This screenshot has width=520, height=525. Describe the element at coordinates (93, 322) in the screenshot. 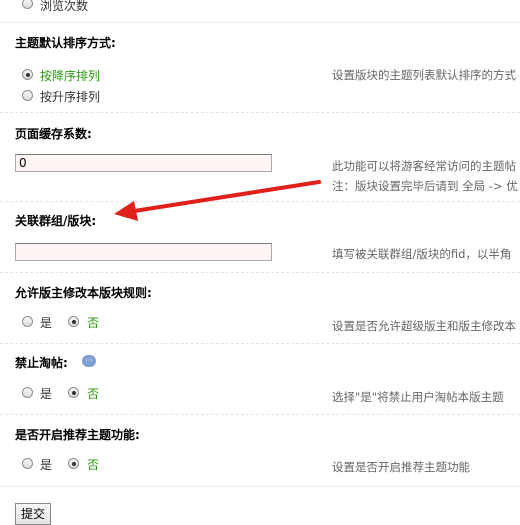

I see `moderator-no-label: 否` at that location.